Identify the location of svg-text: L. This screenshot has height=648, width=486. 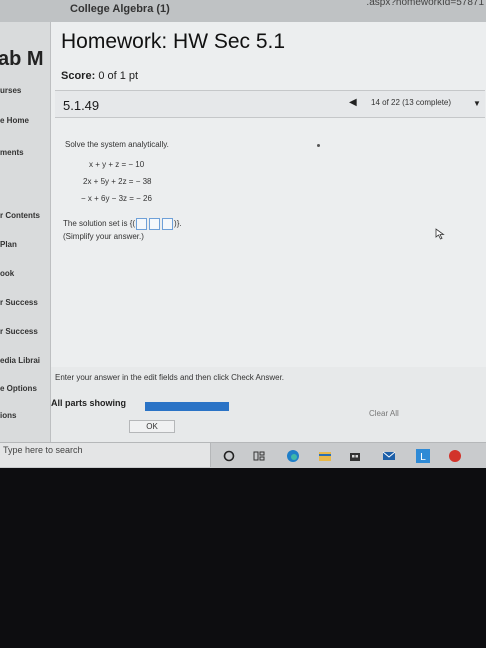
(423, 457).